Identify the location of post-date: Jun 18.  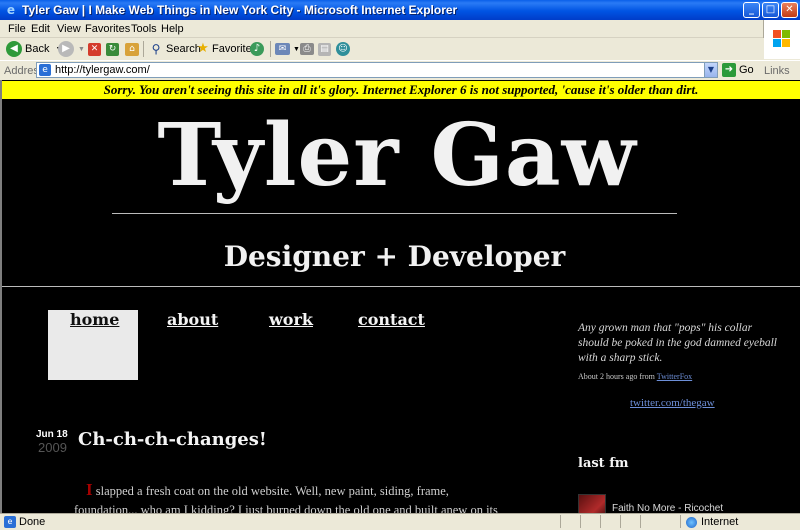
(52, 434).